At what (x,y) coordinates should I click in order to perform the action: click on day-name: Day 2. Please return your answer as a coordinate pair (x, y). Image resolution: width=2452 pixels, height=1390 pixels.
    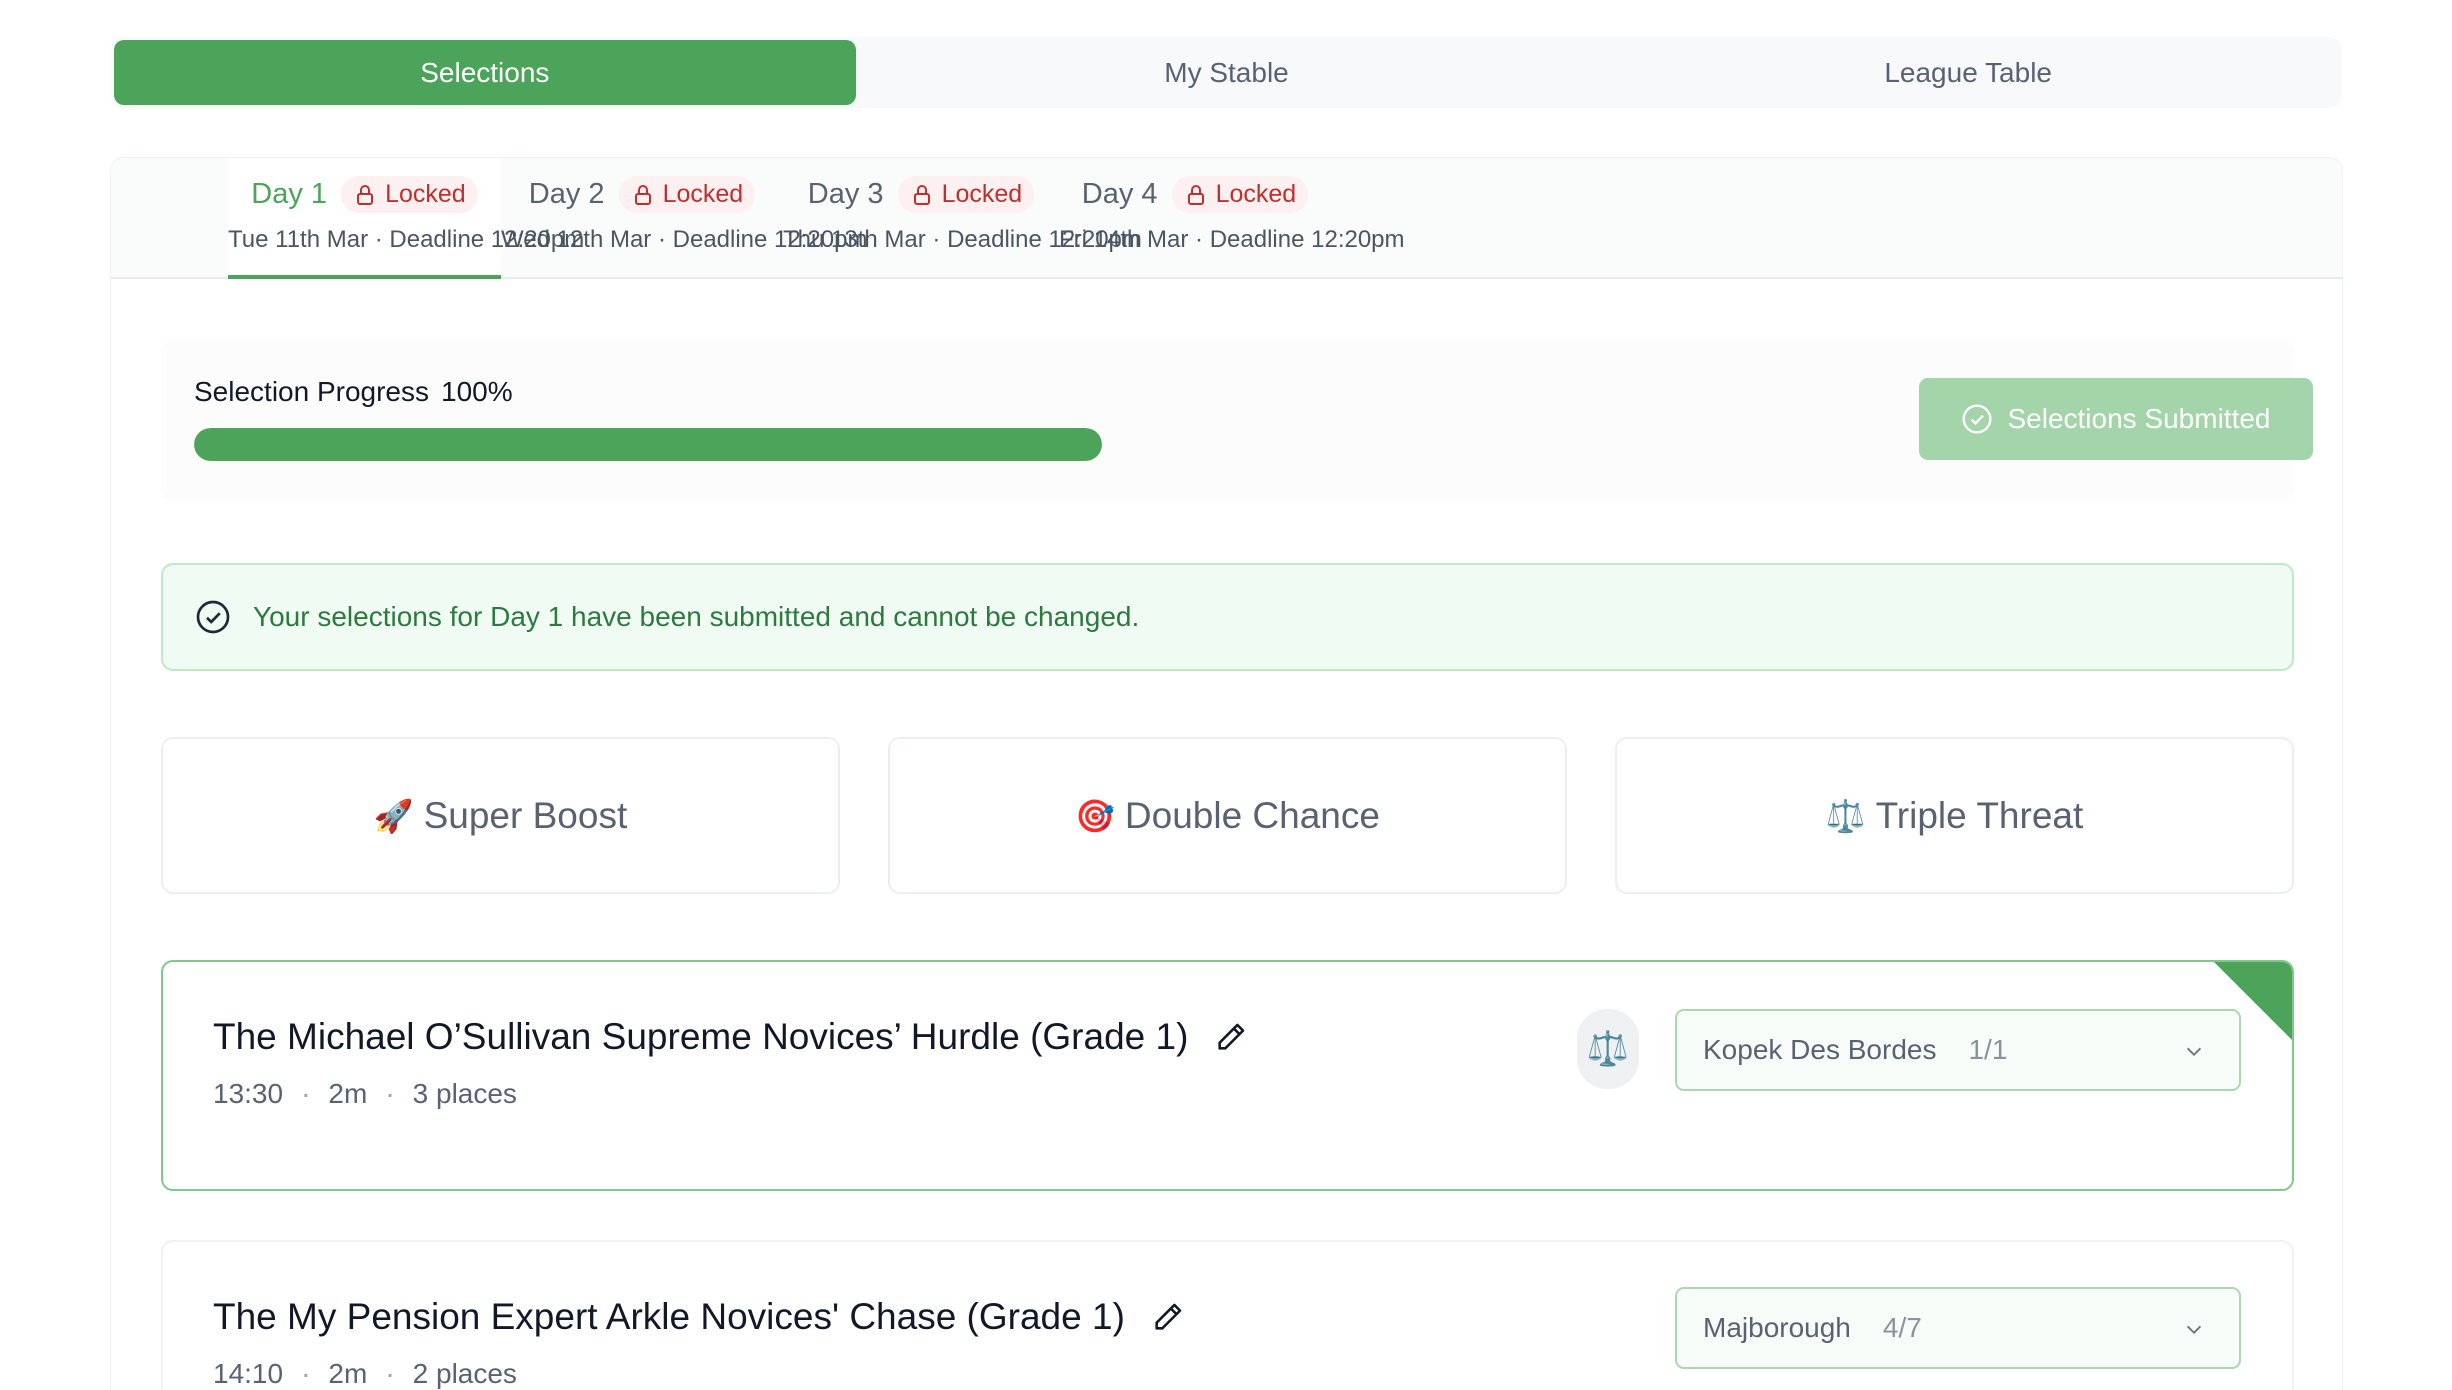
    Looking at the image, I should click on (566, 194).